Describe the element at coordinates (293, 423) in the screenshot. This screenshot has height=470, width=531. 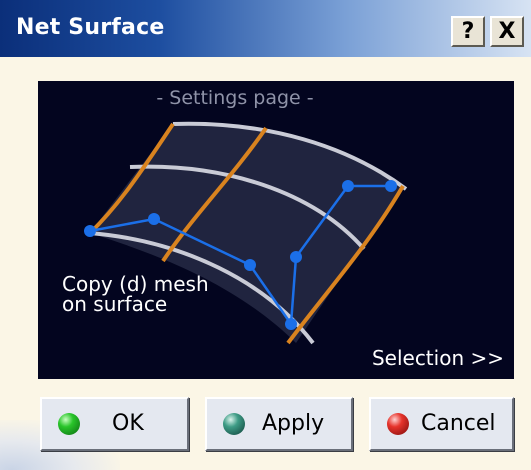
I see `apply-button-label: Apply` at that location.